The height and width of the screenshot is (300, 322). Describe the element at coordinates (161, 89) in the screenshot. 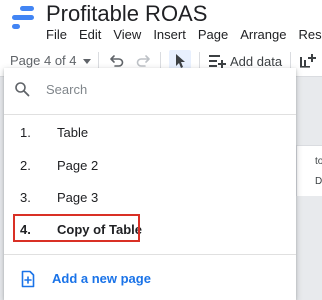

I see `search-input` at that location.